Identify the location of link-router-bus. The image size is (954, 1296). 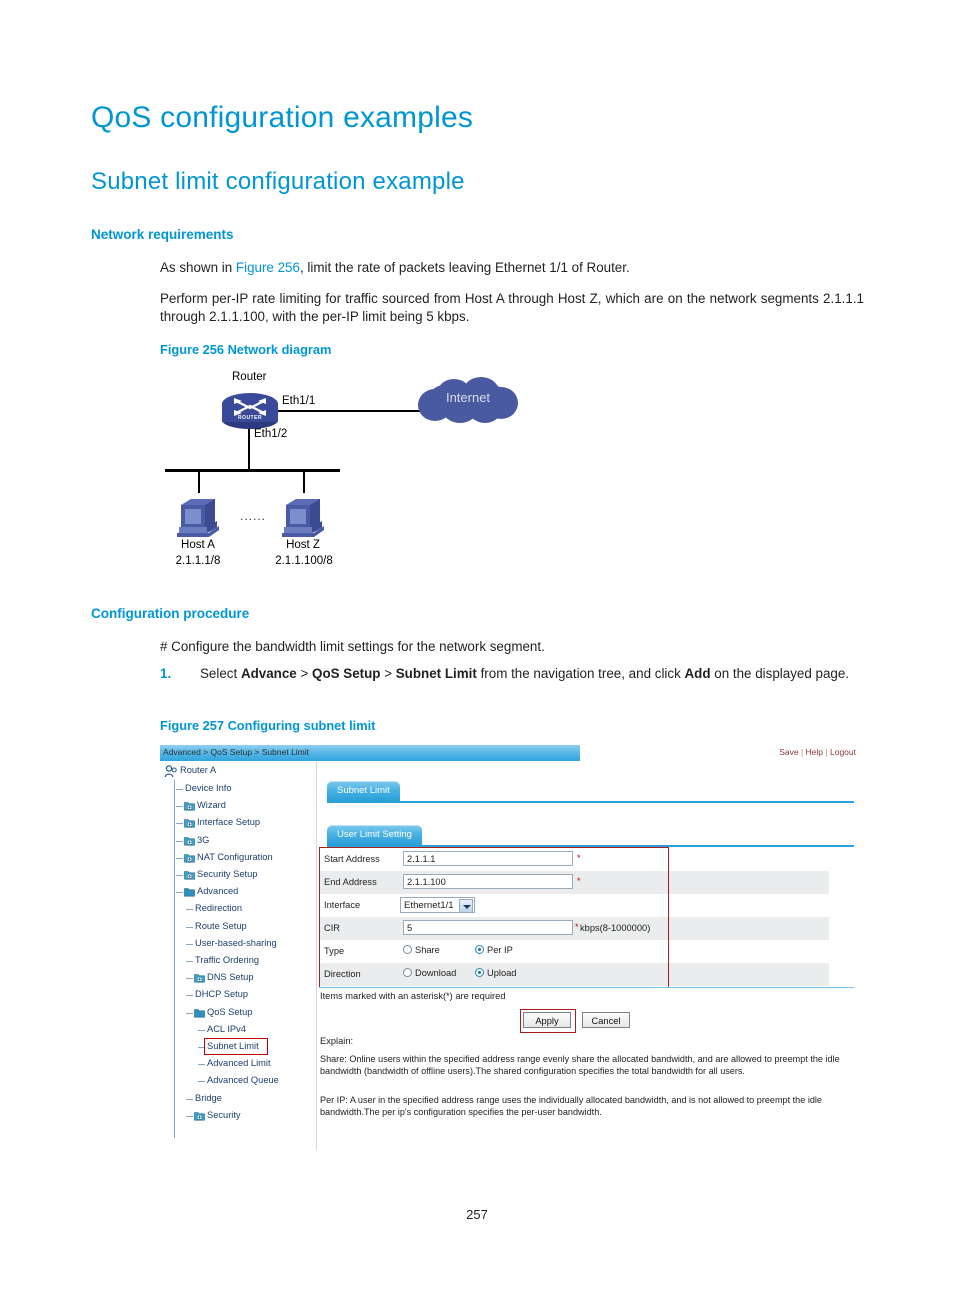
(249, 448).